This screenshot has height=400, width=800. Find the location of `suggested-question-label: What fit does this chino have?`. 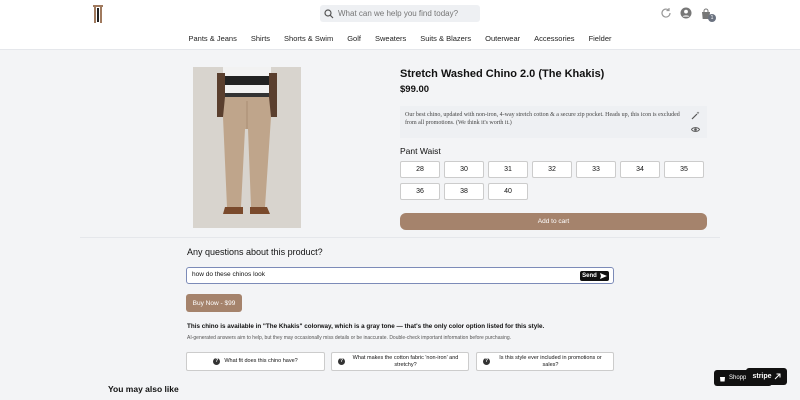

suggested-question-label: What fit does this chino have? is located at coordinates (261, 361).